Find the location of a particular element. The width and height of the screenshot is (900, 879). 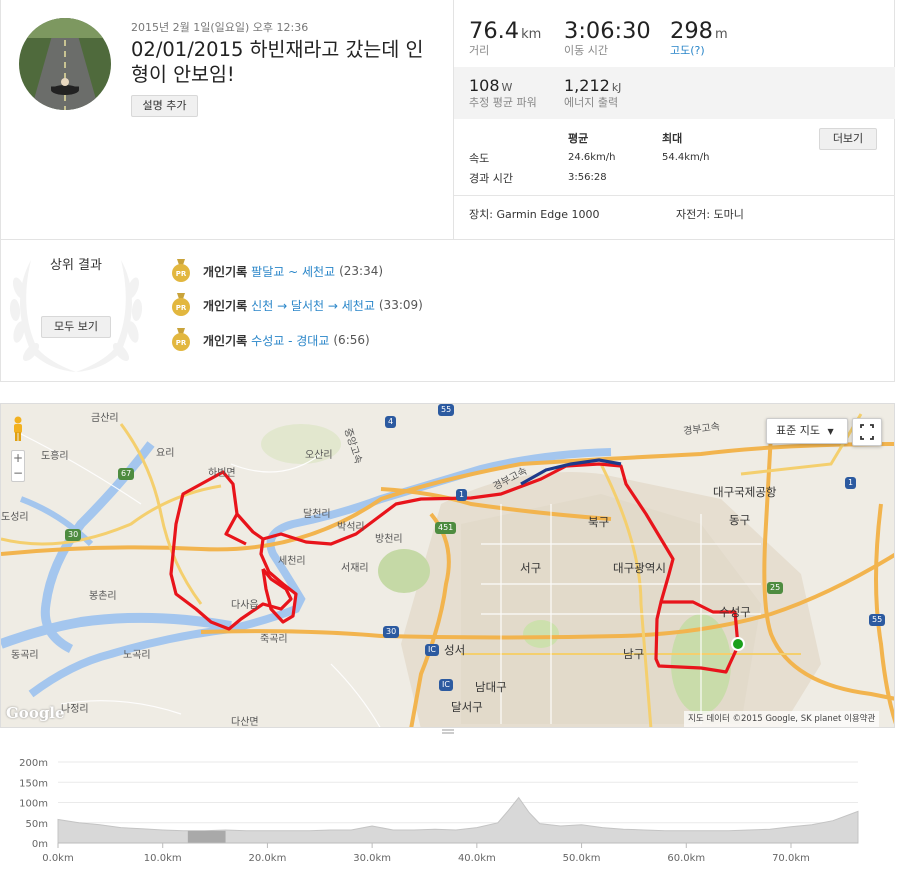

stat-moving-time: 3:06:30 이동 시간 is located at coordinates (607, 38).